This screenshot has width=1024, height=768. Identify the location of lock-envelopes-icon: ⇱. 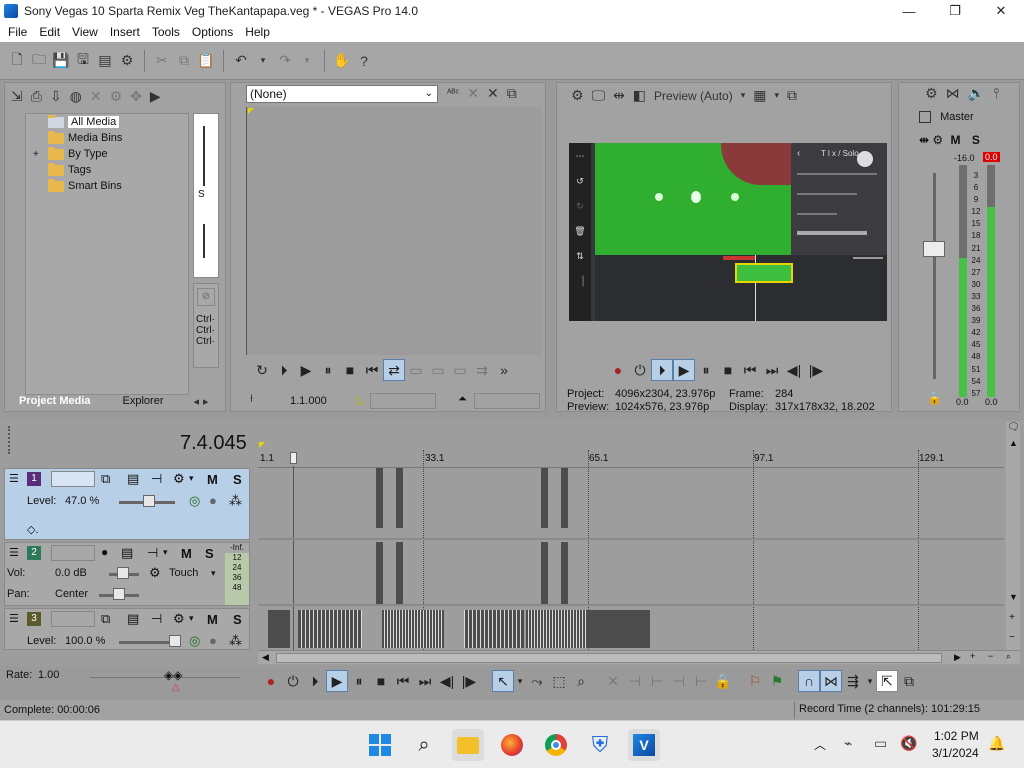
(887, 681).